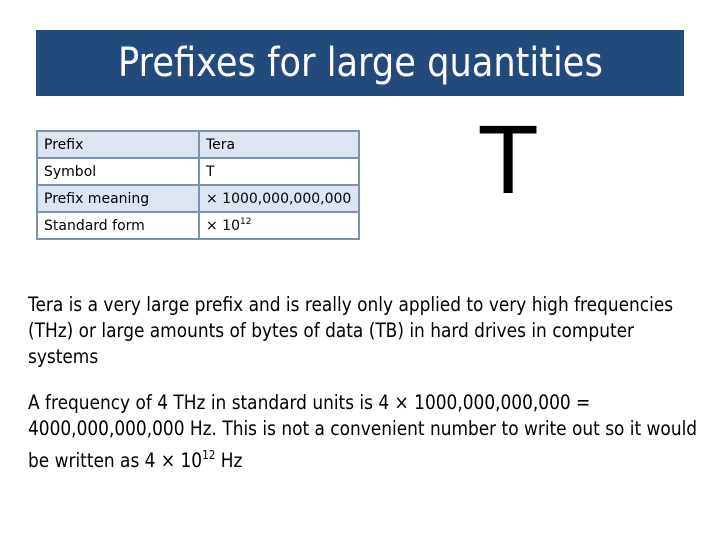  Describe the element at coordinates (118, 144) in the screenshot. I see `row-label: Prefix` at that location.